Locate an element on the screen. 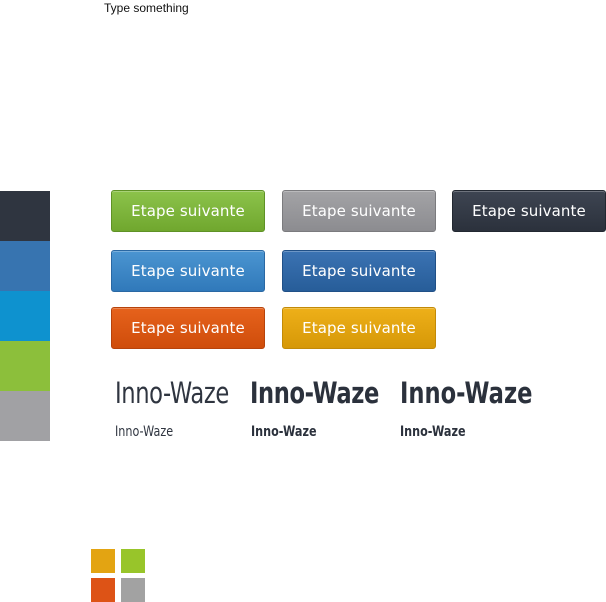 Image resolution: width=606 pixels, height=602 pixels. swatch-green is located at coordinates (25, 366).